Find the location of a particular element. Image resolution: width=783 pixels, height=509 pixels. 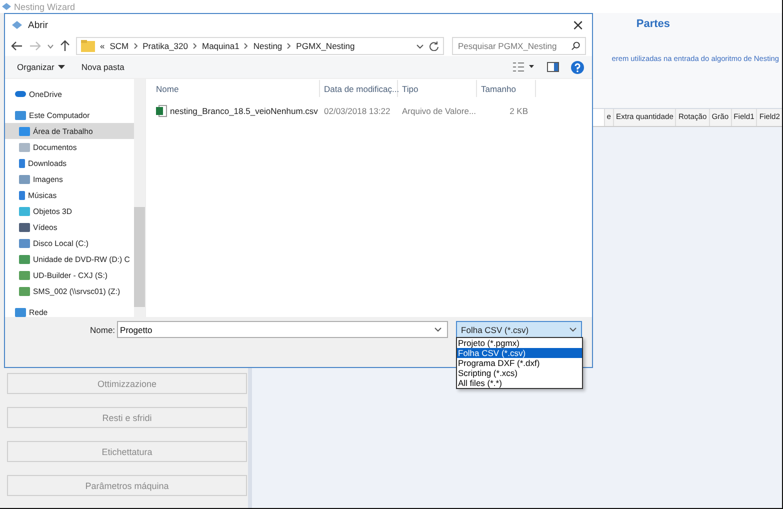

organize-button: Organizar is located at coordinates (41, 67).